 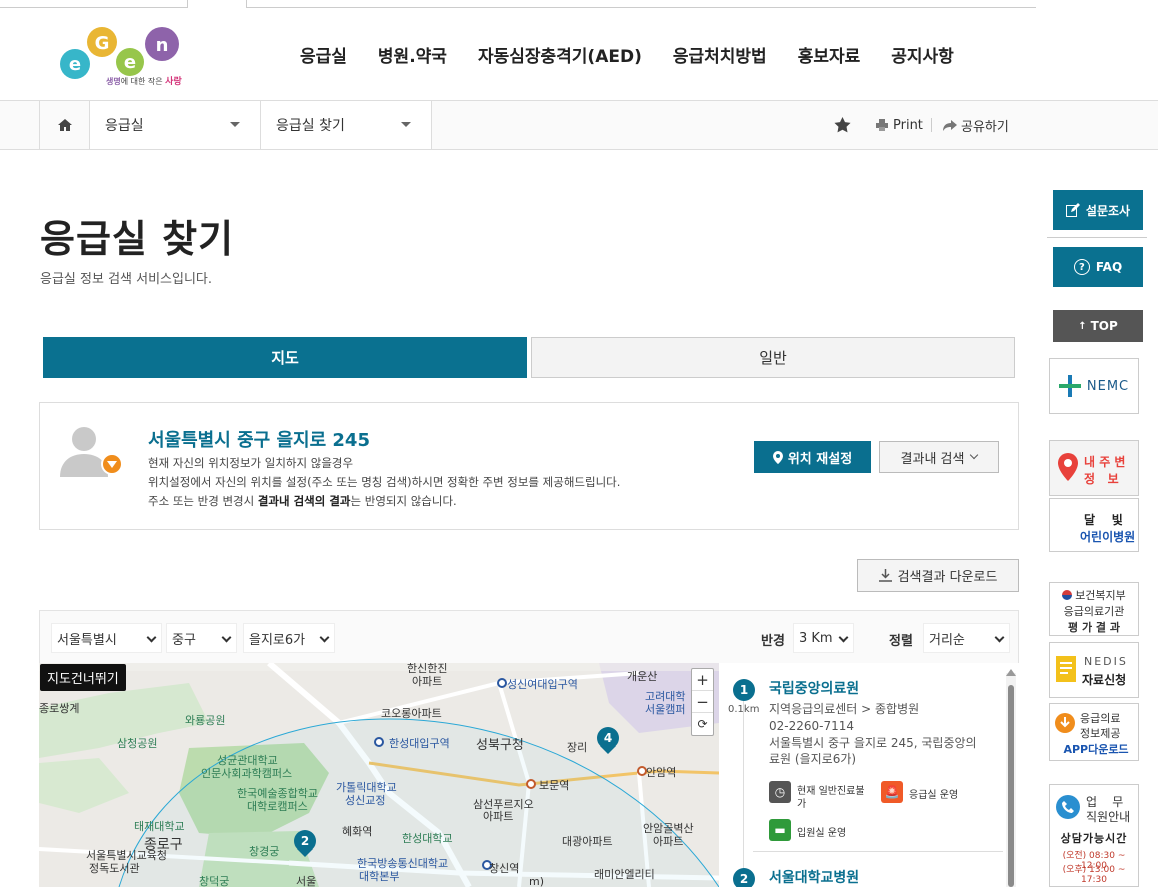 I want to click on district-select: 중구, so click(x=201, y=638).